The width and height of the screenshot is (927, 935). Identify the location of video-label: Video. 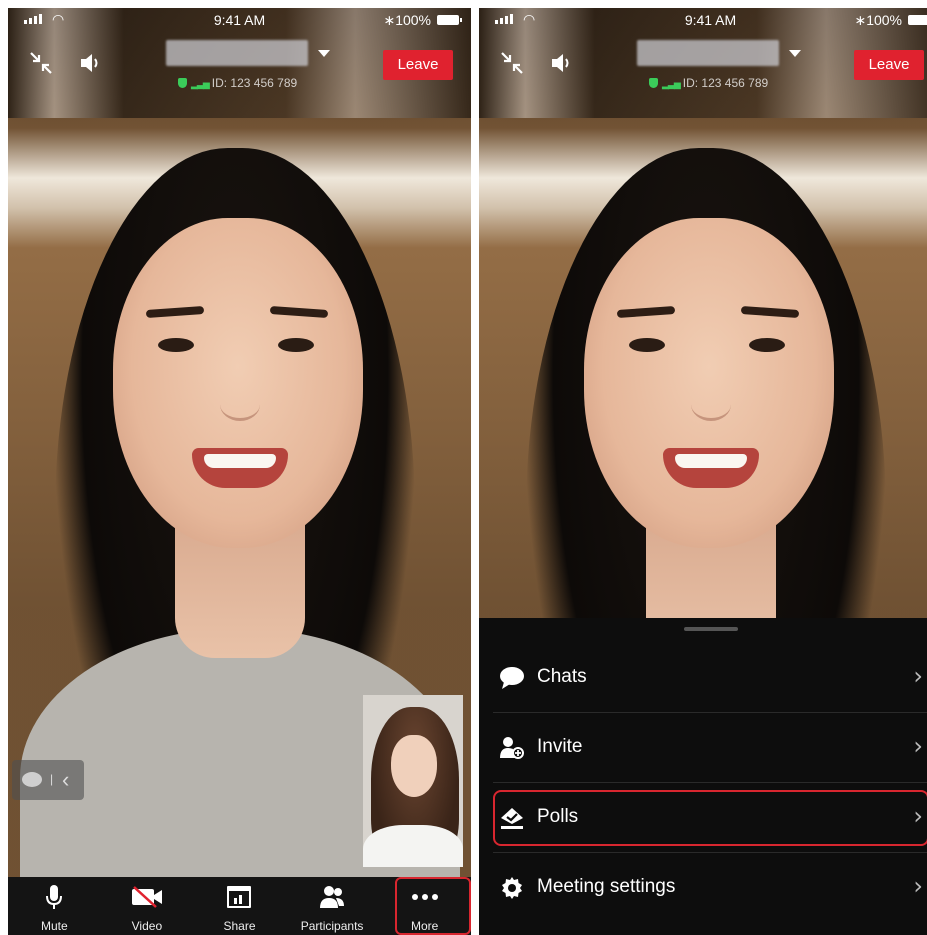
(147, 926).